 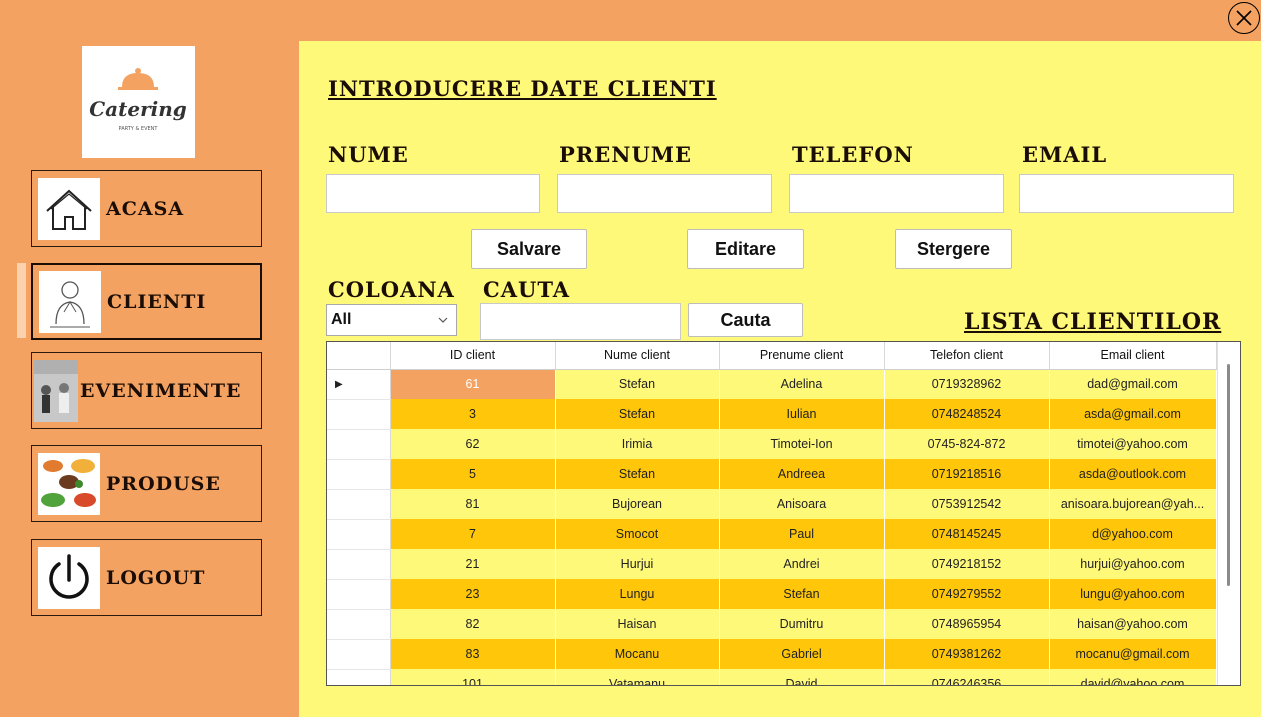 What do you see at coordinates (967, 564) in the screenshot?
I see `table-cell: 0749218152` at bounding box center [967, 564].